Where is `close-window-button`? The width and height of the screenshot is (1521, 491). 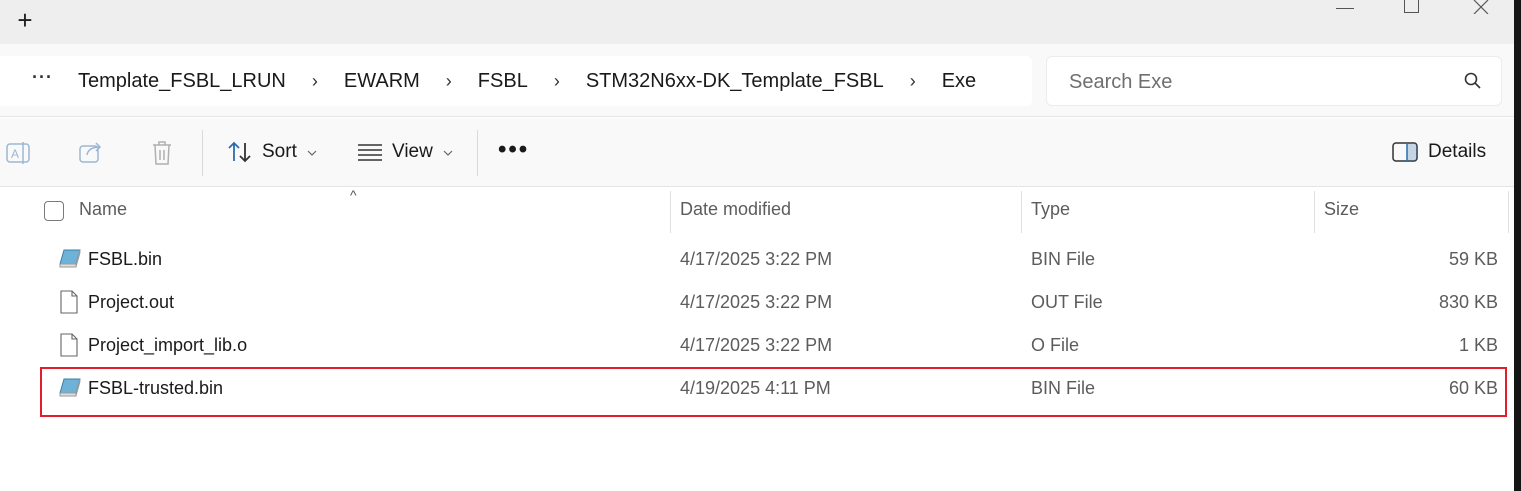 close-window-button is located at coordinates (1480, 10).